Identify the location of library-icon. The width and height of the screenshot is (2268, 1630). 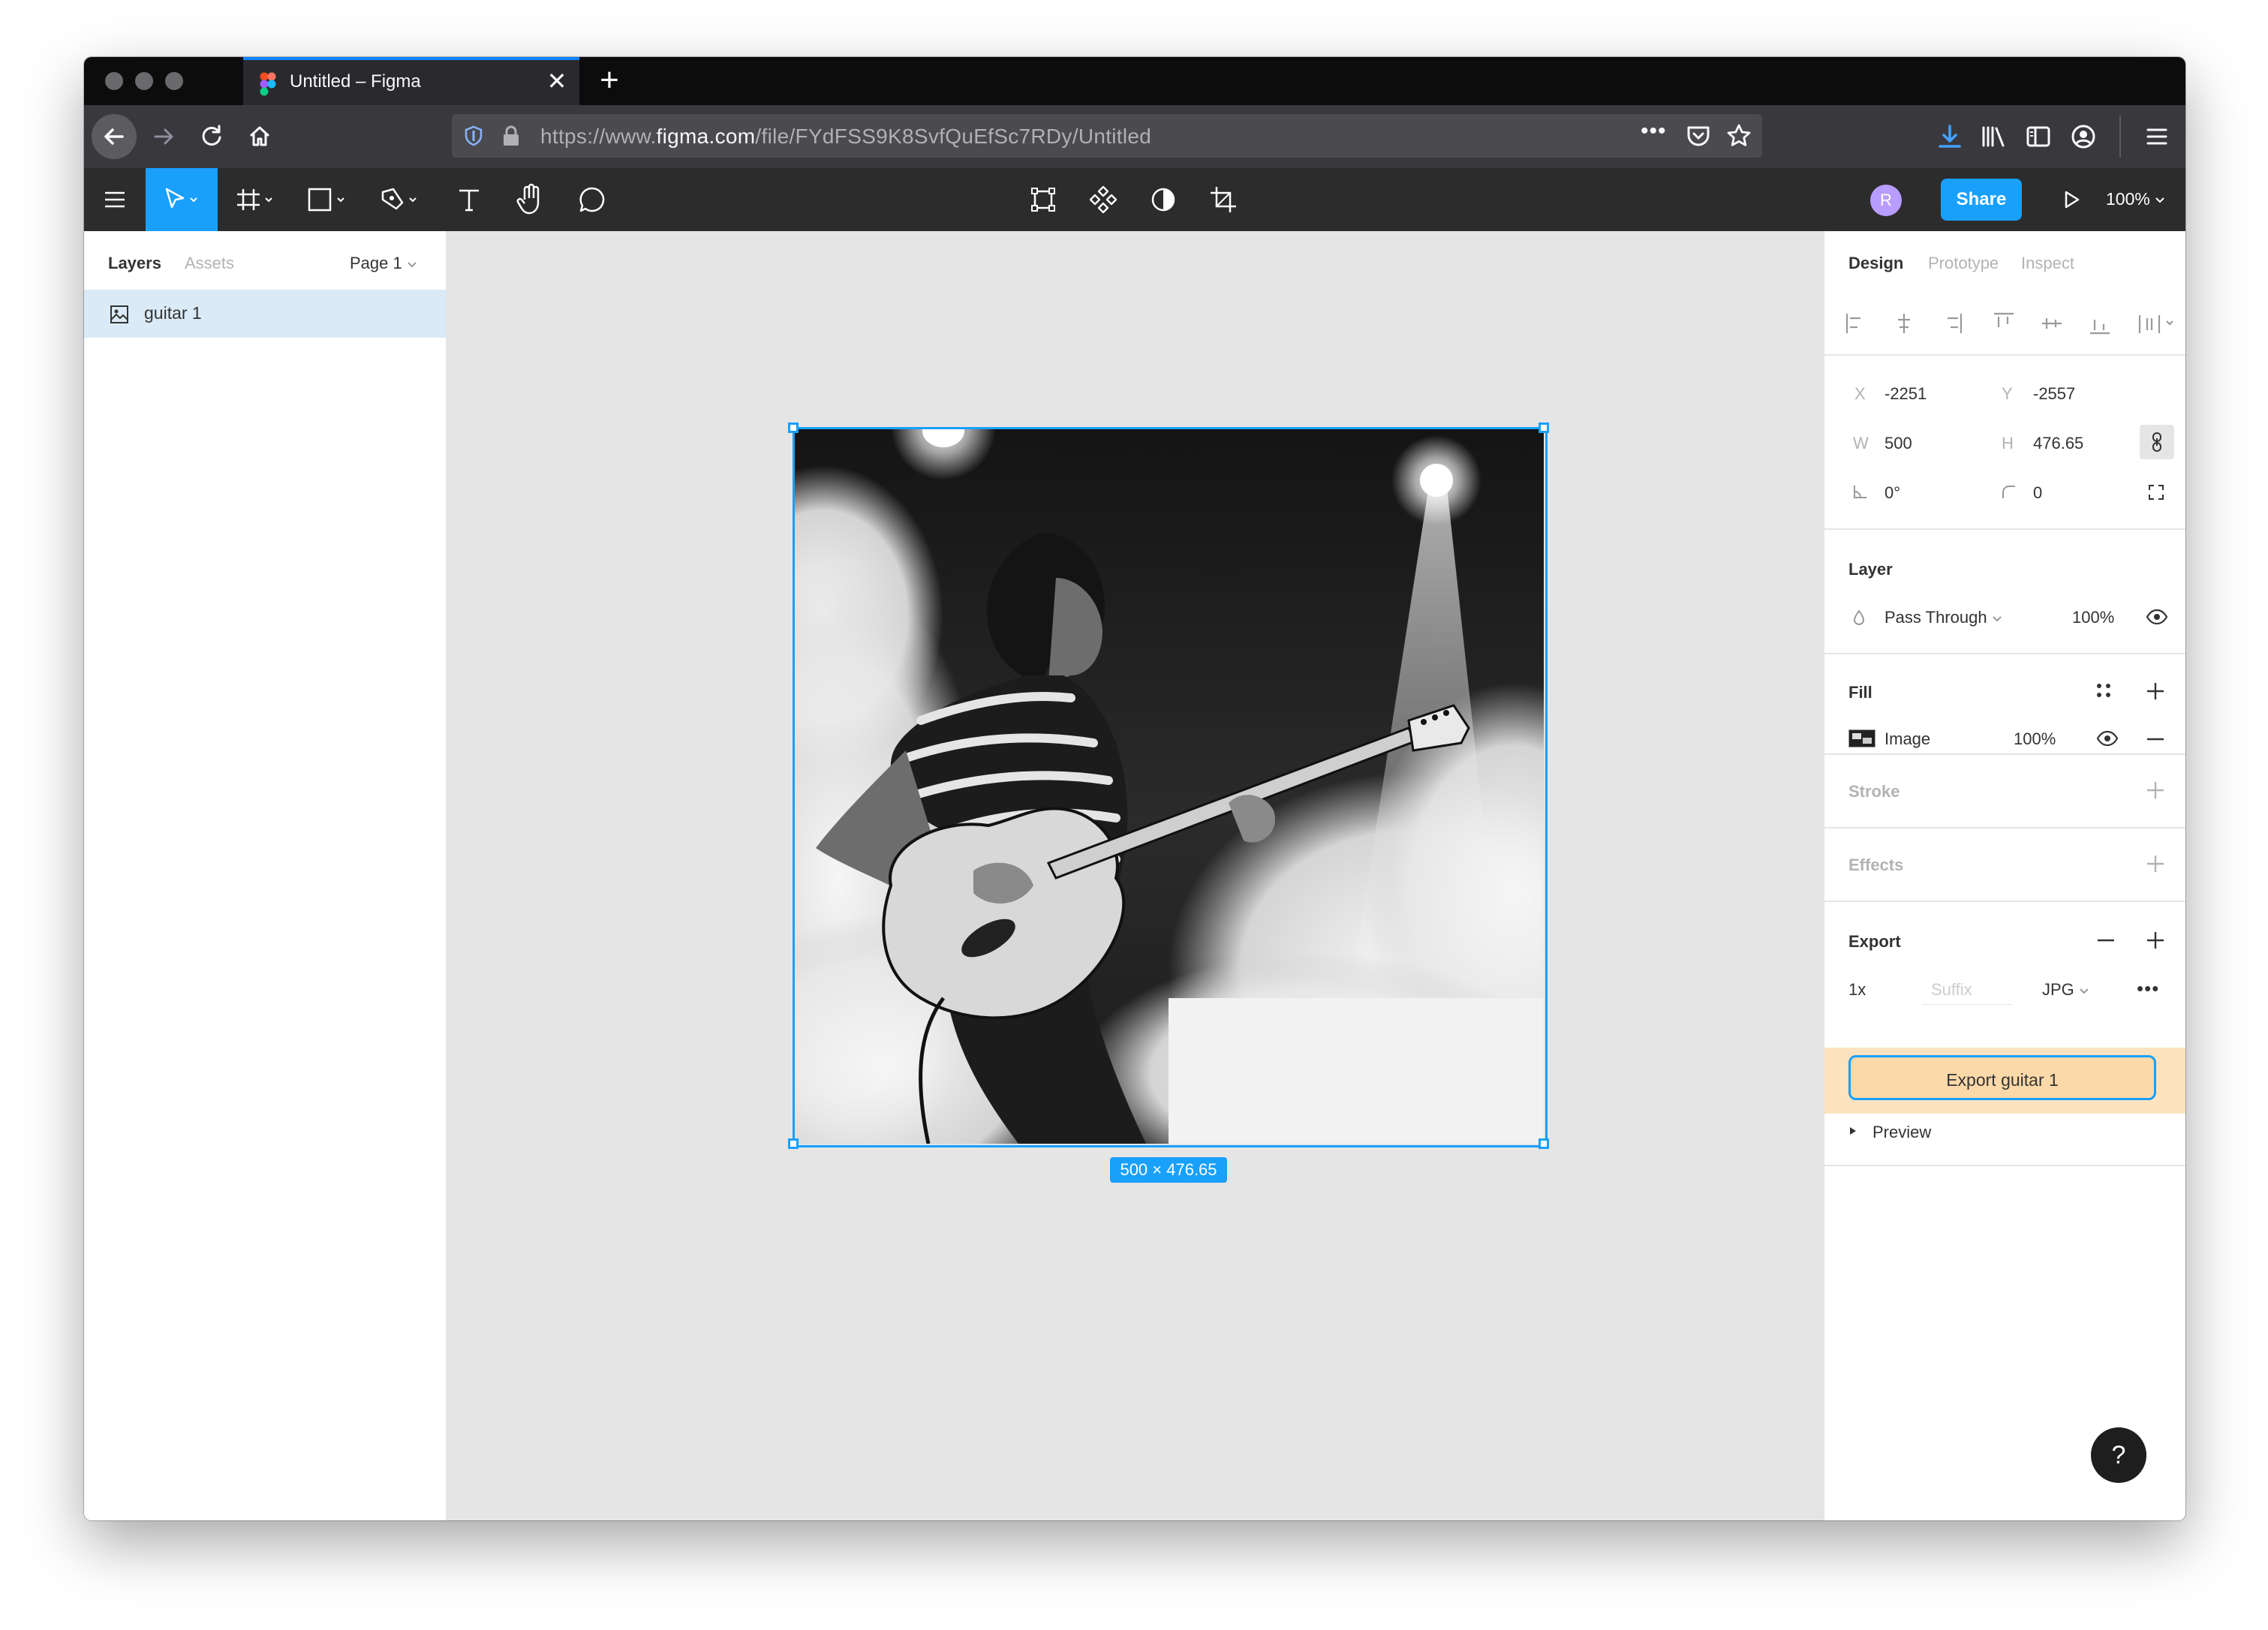
(1994, 137).